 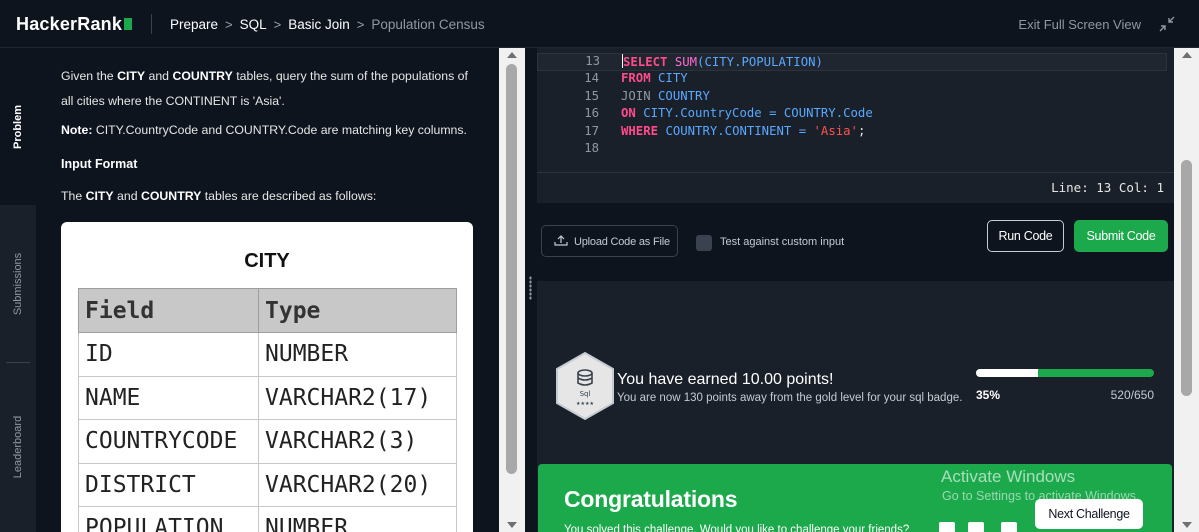 I want to click on table-row: POPULATION NUMBER, so click(x=267, y=519).